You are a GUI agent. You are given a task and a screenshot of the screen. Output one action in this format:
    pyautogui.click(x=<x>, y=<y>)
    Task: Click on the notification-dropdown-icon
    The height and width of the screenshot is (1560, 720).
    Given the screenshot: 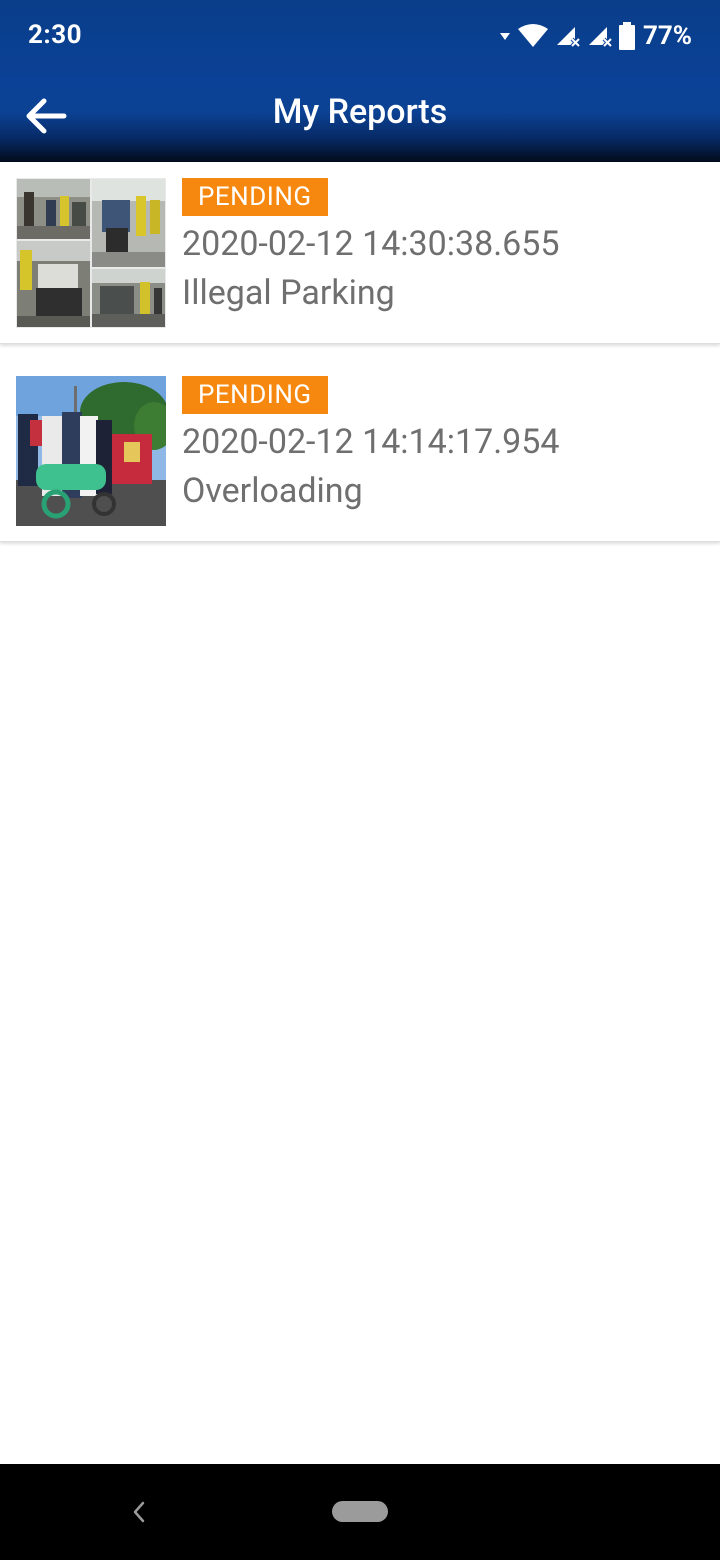 What is the action you would take?
    pyautogui.click(x=504, y=36)
    